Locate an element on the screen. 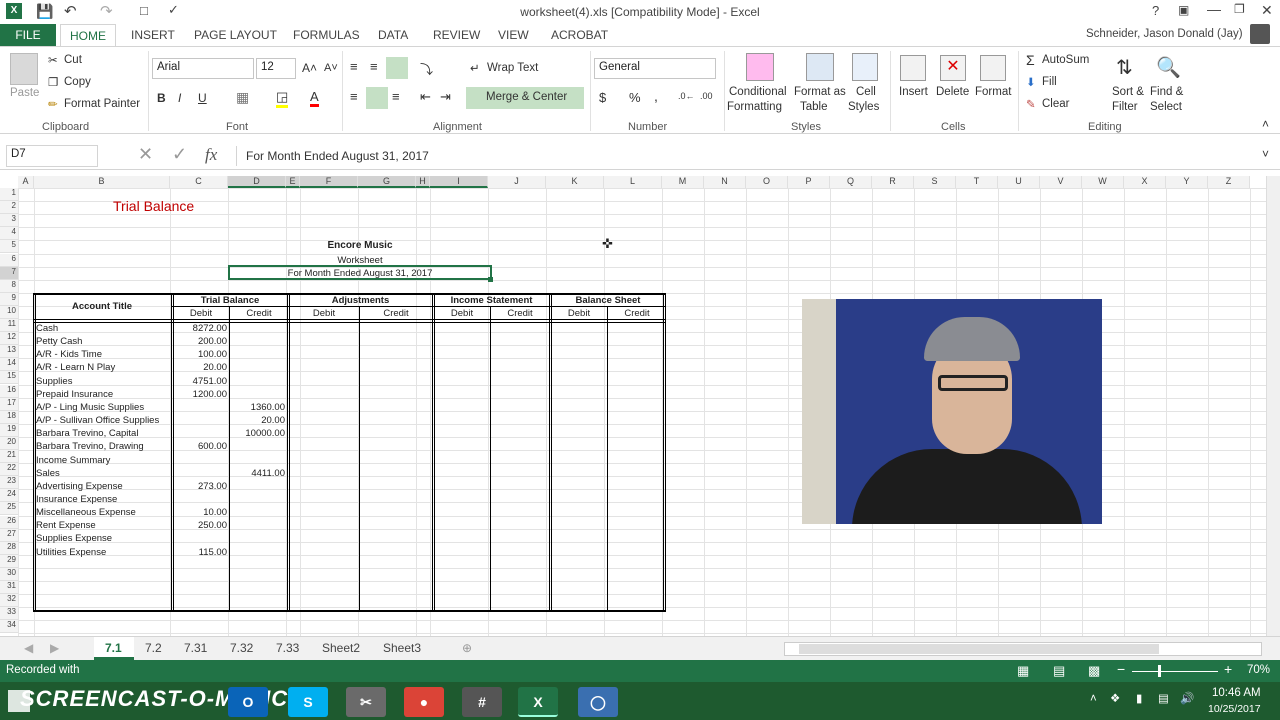  network-icon: ▤ is located at coordinates (1163, 698).